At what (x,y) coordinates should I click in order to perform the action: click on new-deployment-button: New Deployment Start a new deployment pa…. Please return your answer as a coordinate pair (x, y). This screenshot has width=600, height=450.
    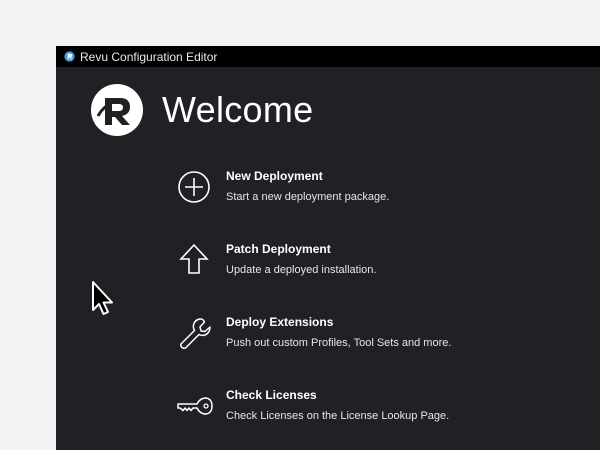
    Looking at the image, I should click on (374, 193).